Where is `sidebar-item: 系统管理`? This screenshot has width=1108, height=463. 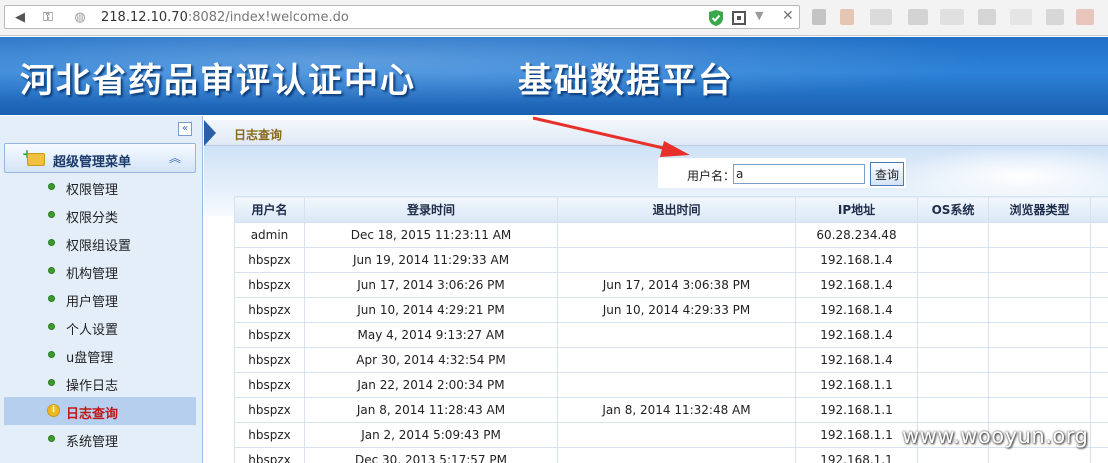
sidebar-item: 系统管理 is located at coordinates (100, 439).